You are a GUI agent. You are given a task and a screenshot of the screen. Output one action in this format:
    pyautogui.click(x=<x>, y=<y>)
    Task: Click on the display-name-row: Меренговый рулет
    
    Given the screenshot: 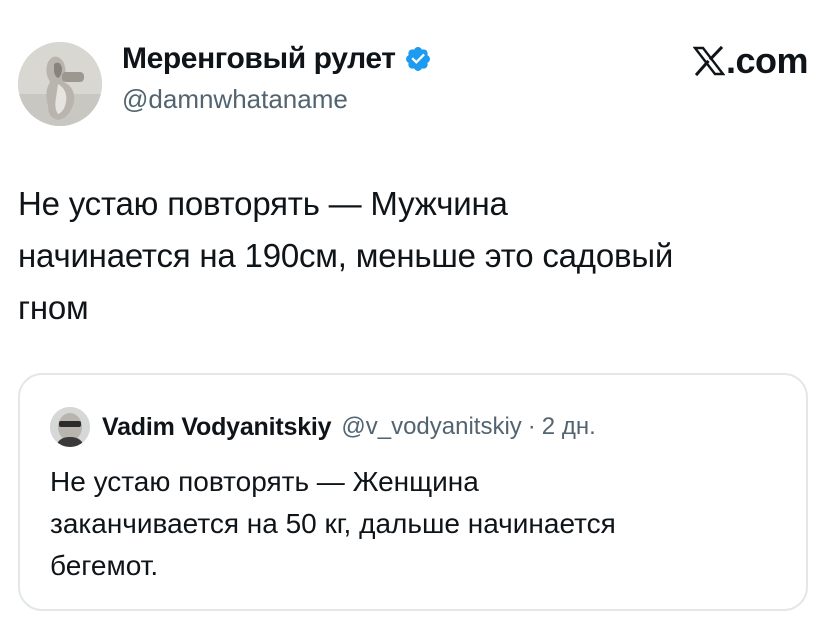 What is the action you would take?
    pyautogui.click(x=277, y=59)
    